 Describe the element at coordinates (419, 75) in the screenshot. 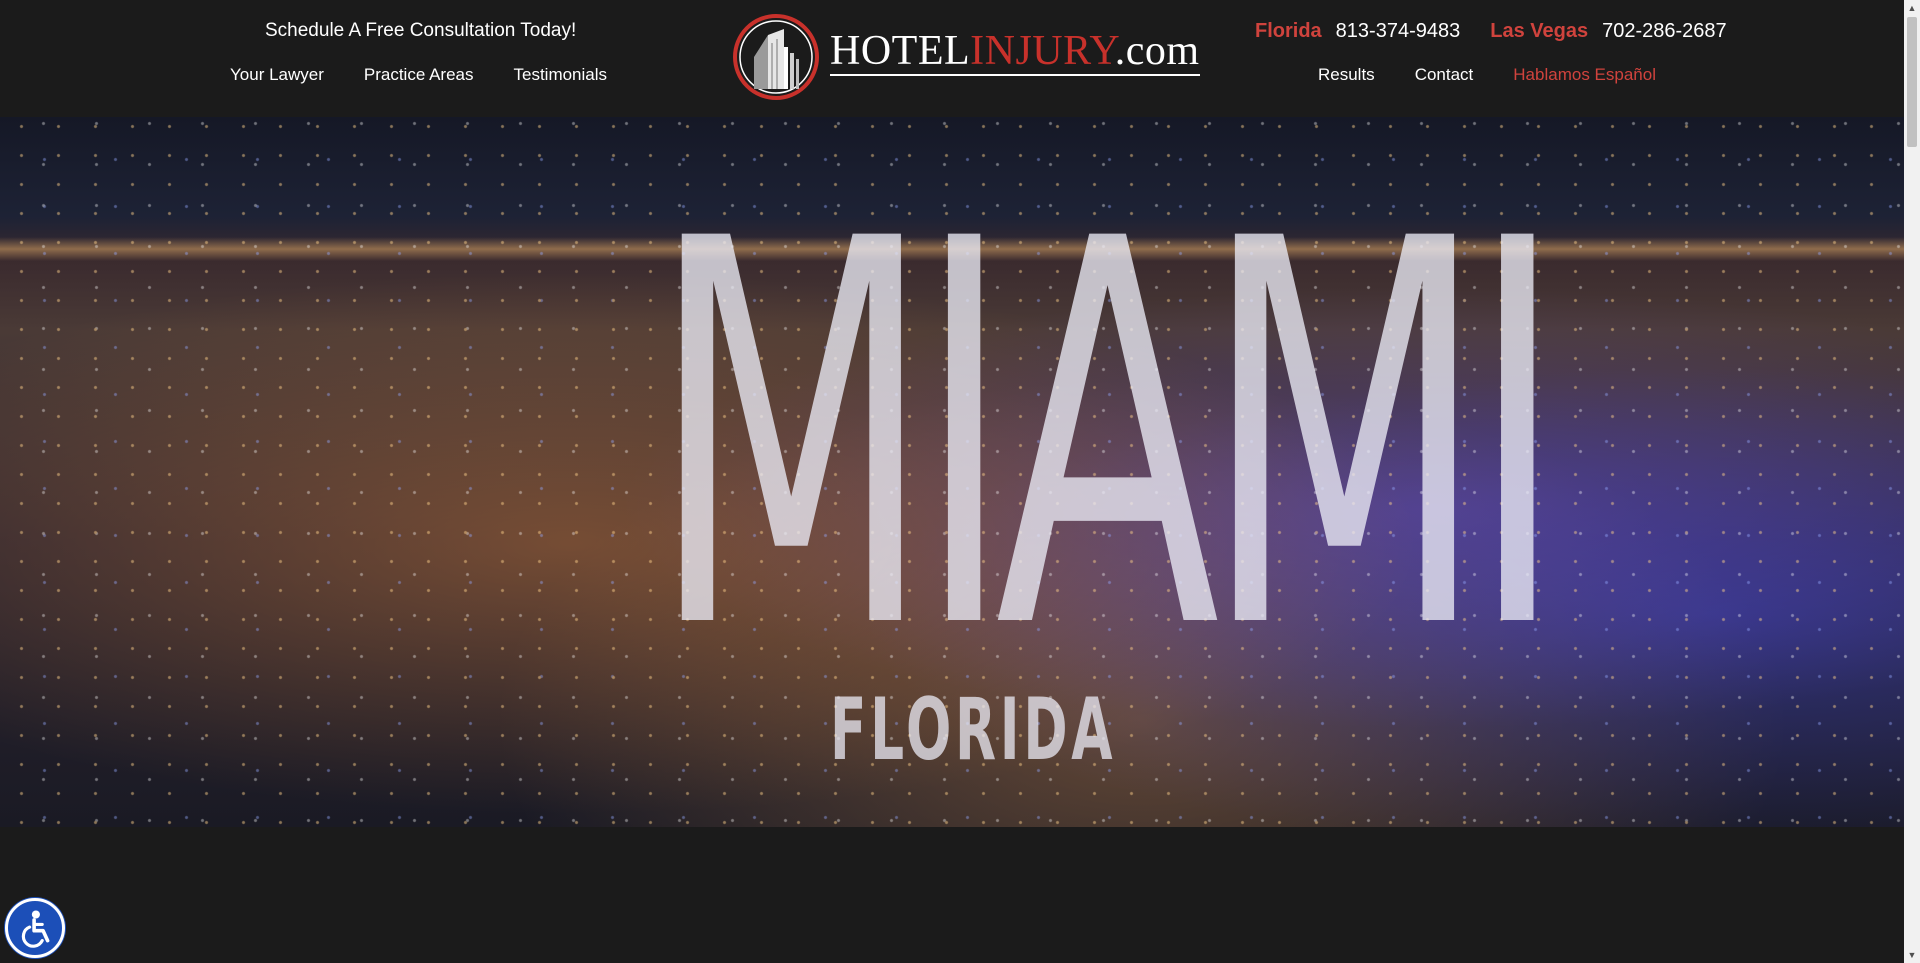

I see `nav-practice-areas: Practice Areas` at that location.